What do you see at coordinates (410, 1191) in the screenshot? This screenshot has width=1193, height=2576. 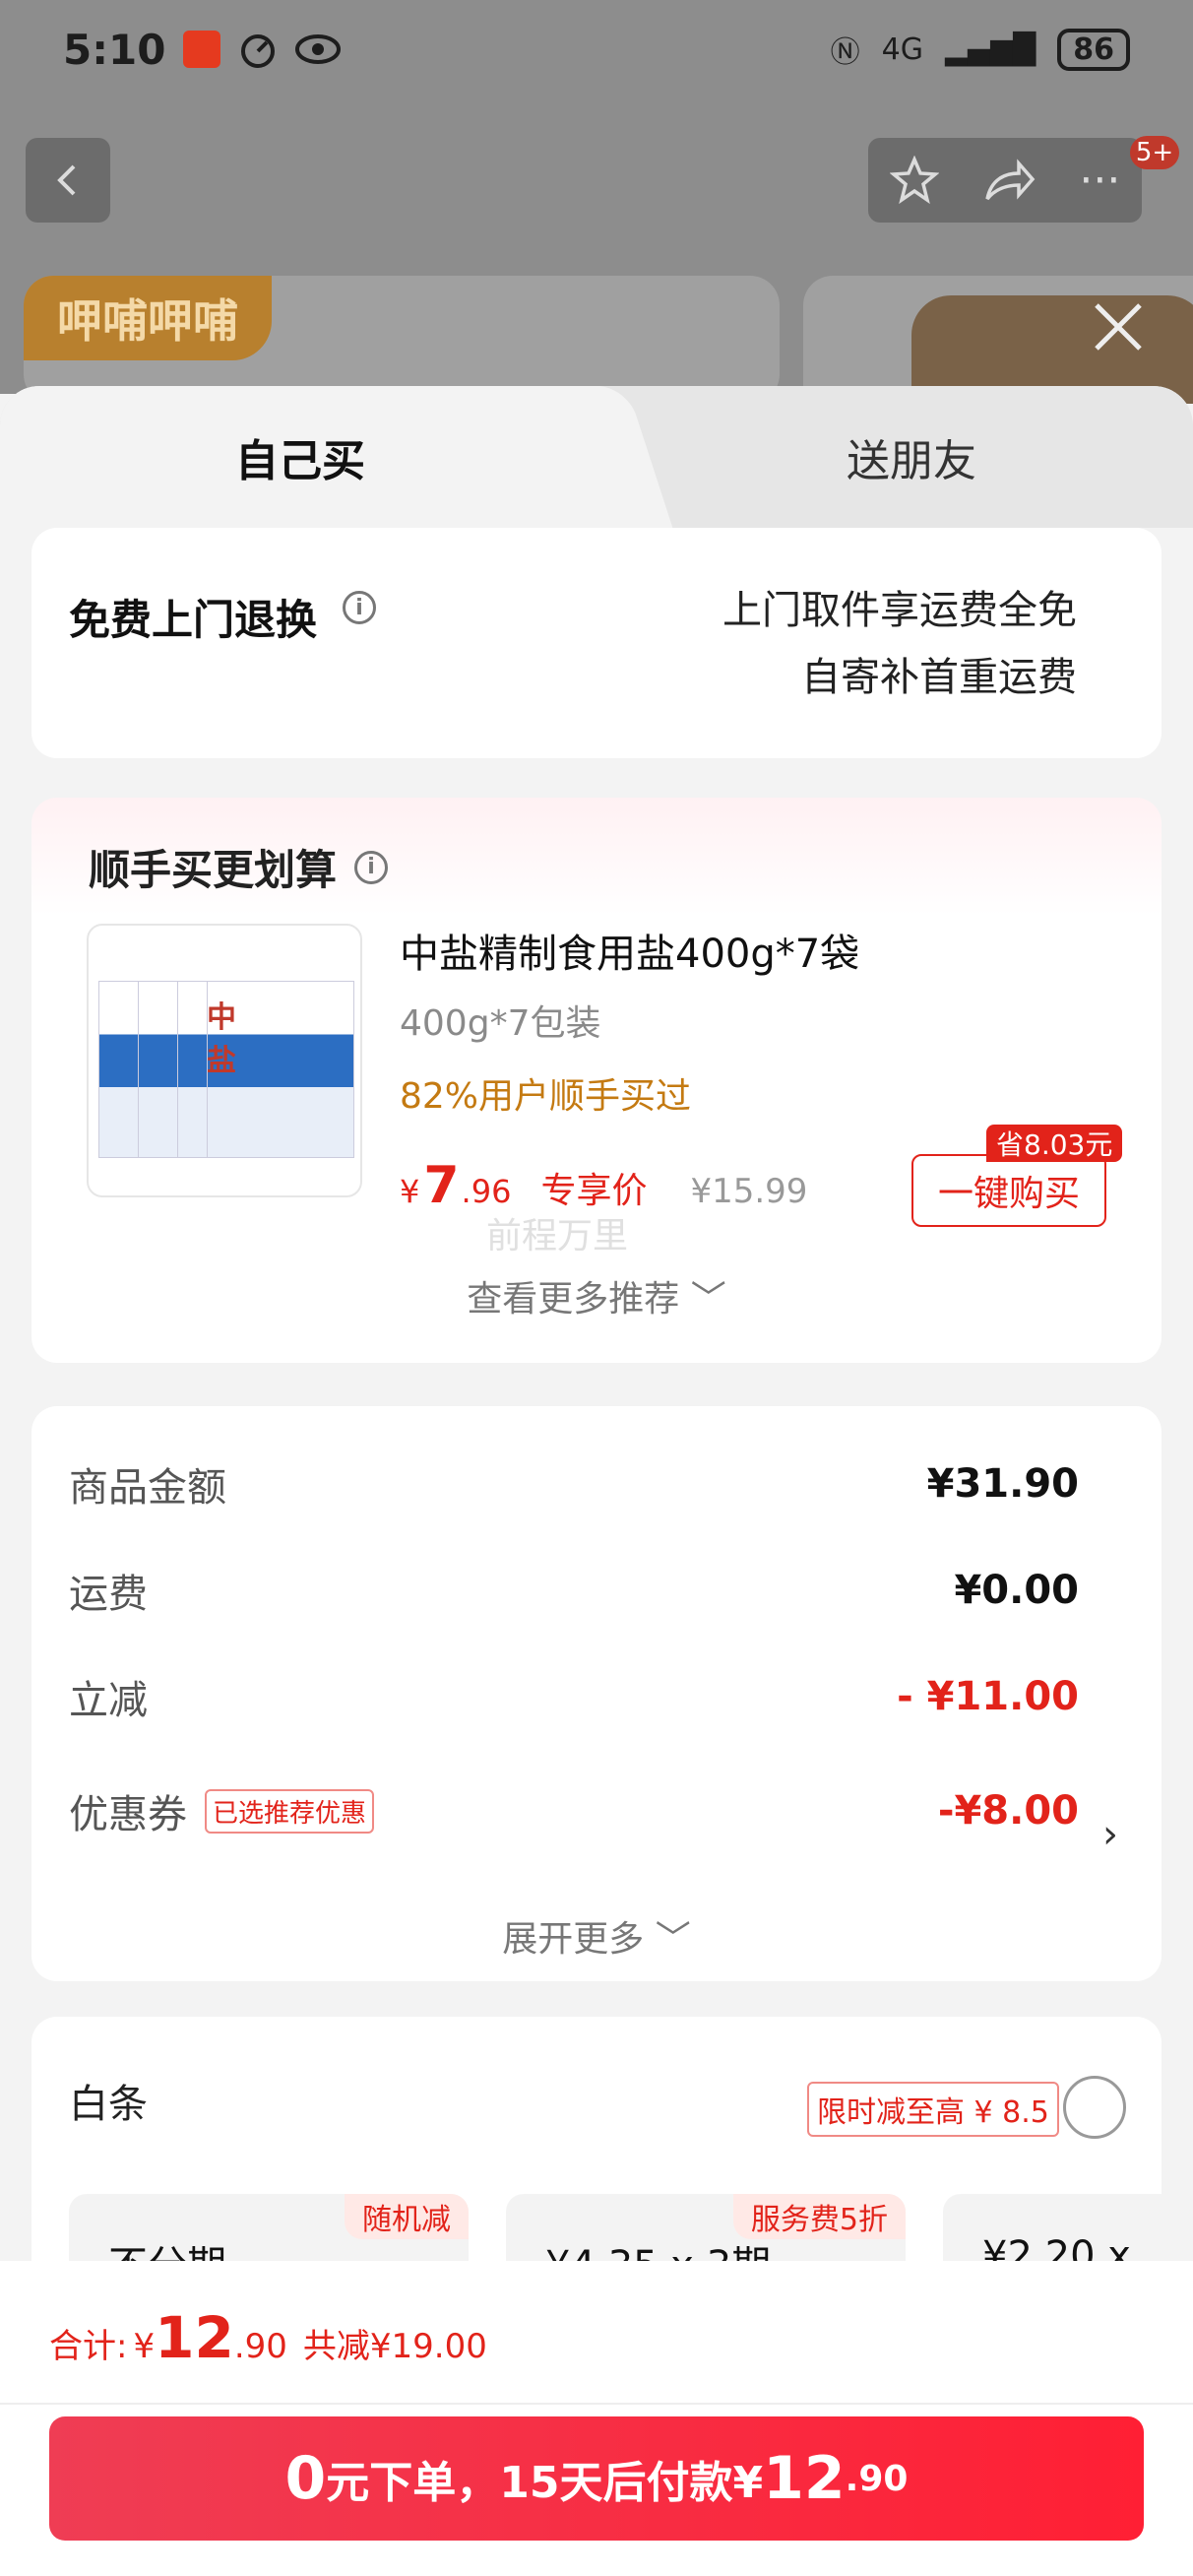 I see `price-symbol: ¥` at bounding box center [410, 1191].